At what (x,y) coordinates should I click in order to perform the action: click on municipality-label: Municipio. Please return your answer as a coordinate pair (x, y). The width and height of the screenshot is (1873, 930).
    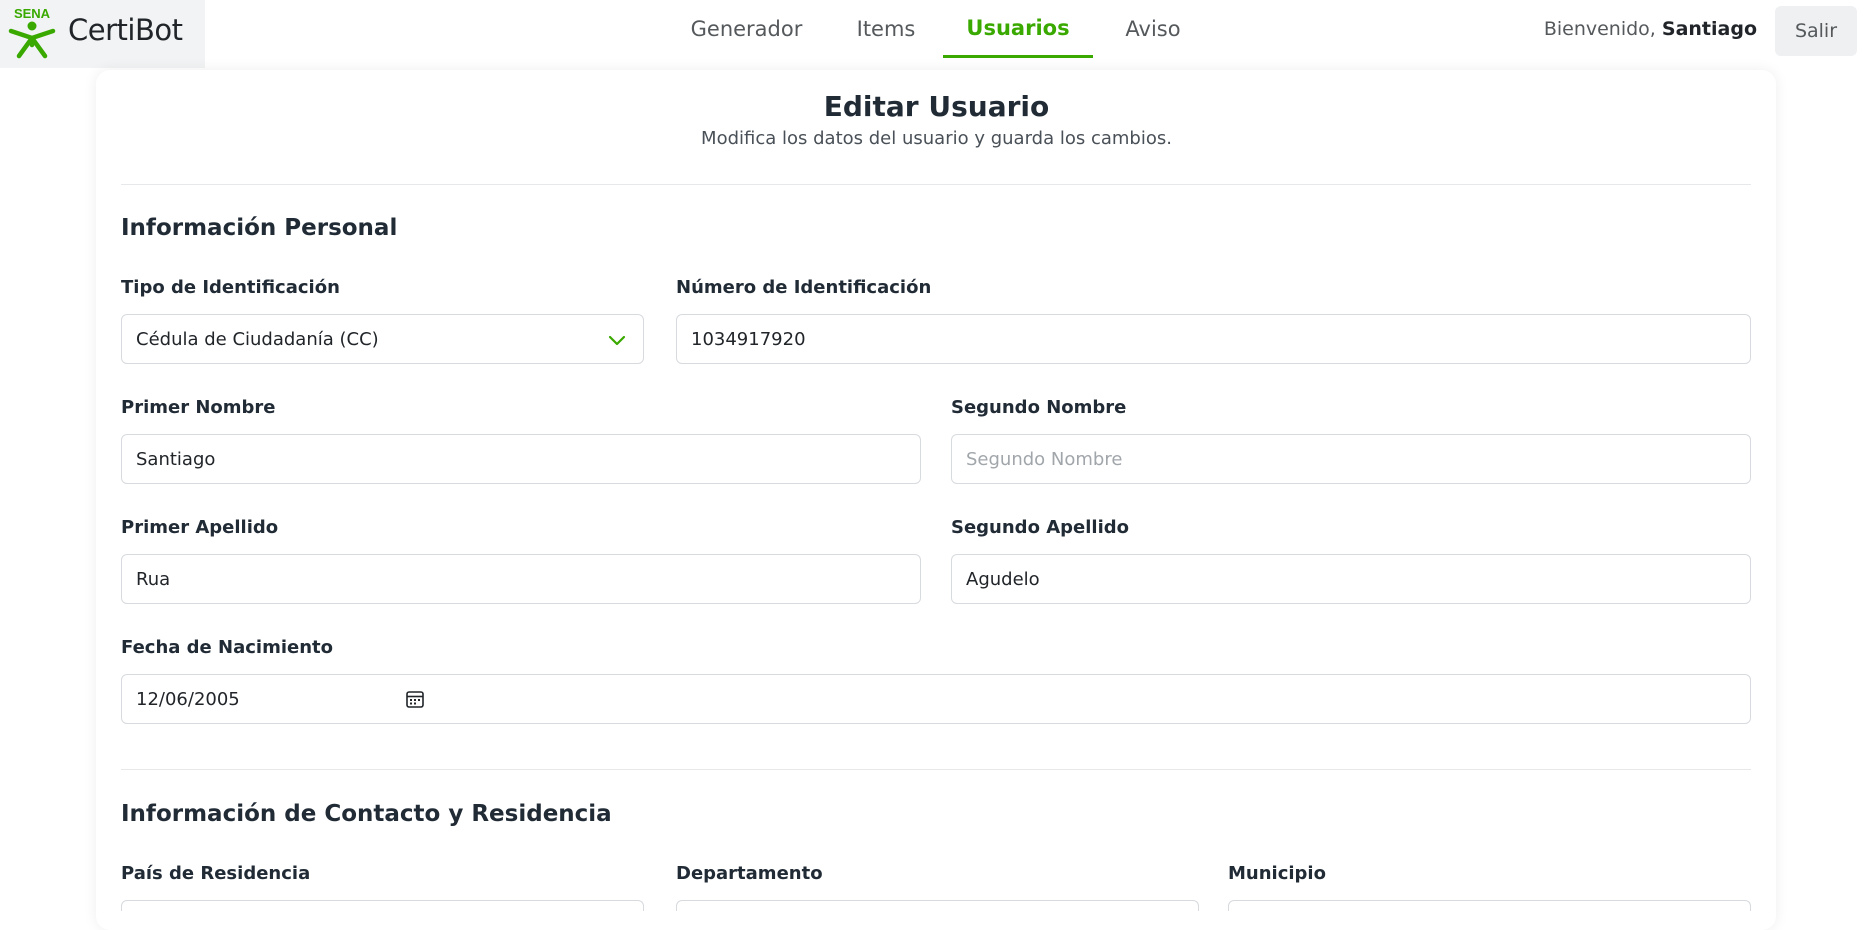
    Looking at the image, I should click on (1277, 873).